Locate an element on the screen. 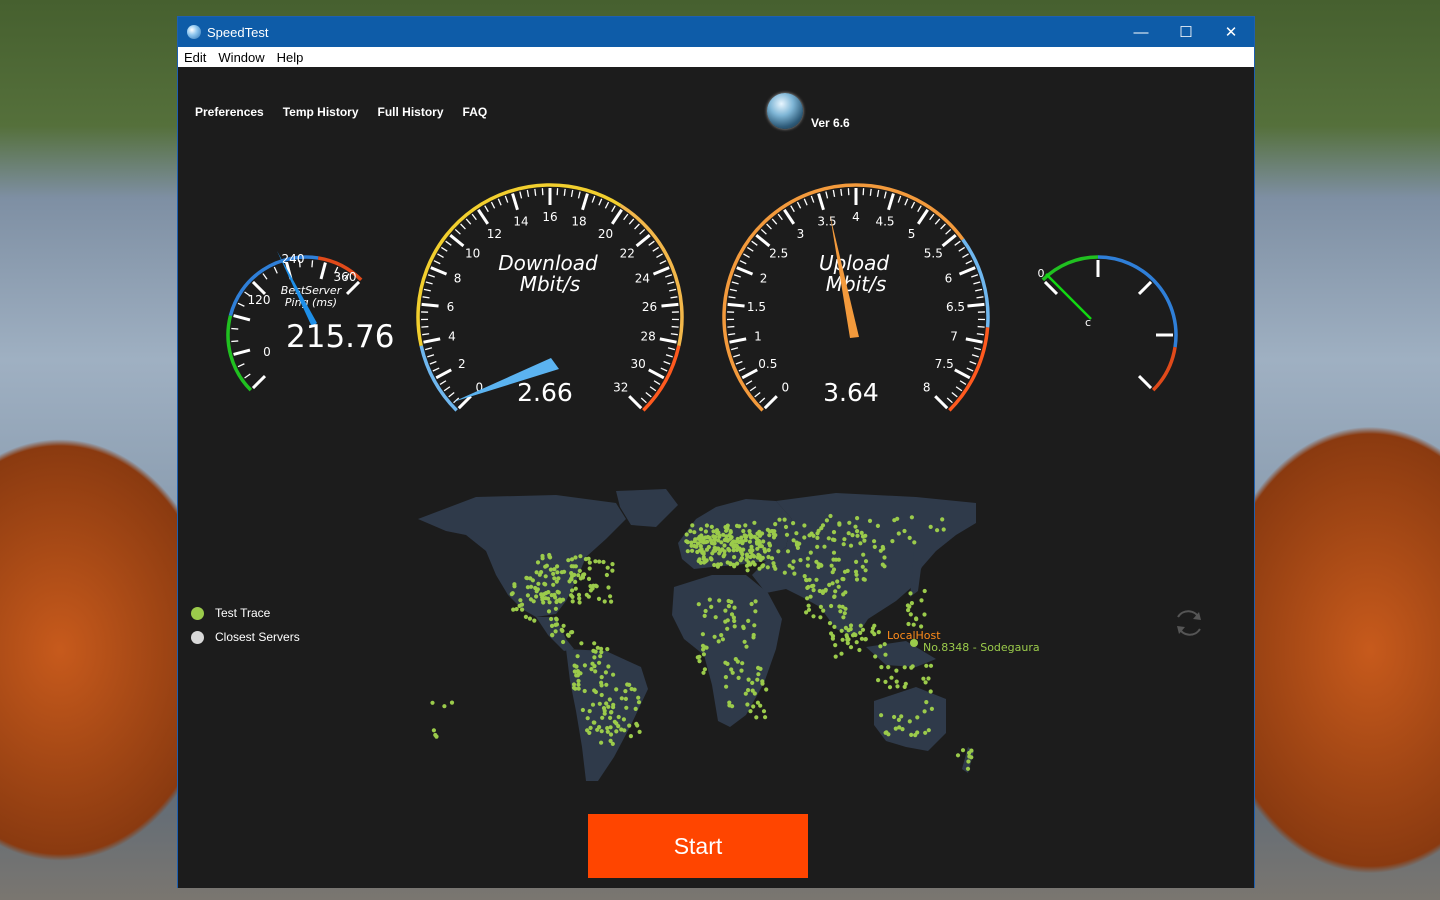  maximize-button: ☐ is located at coordinates (1186, 32).